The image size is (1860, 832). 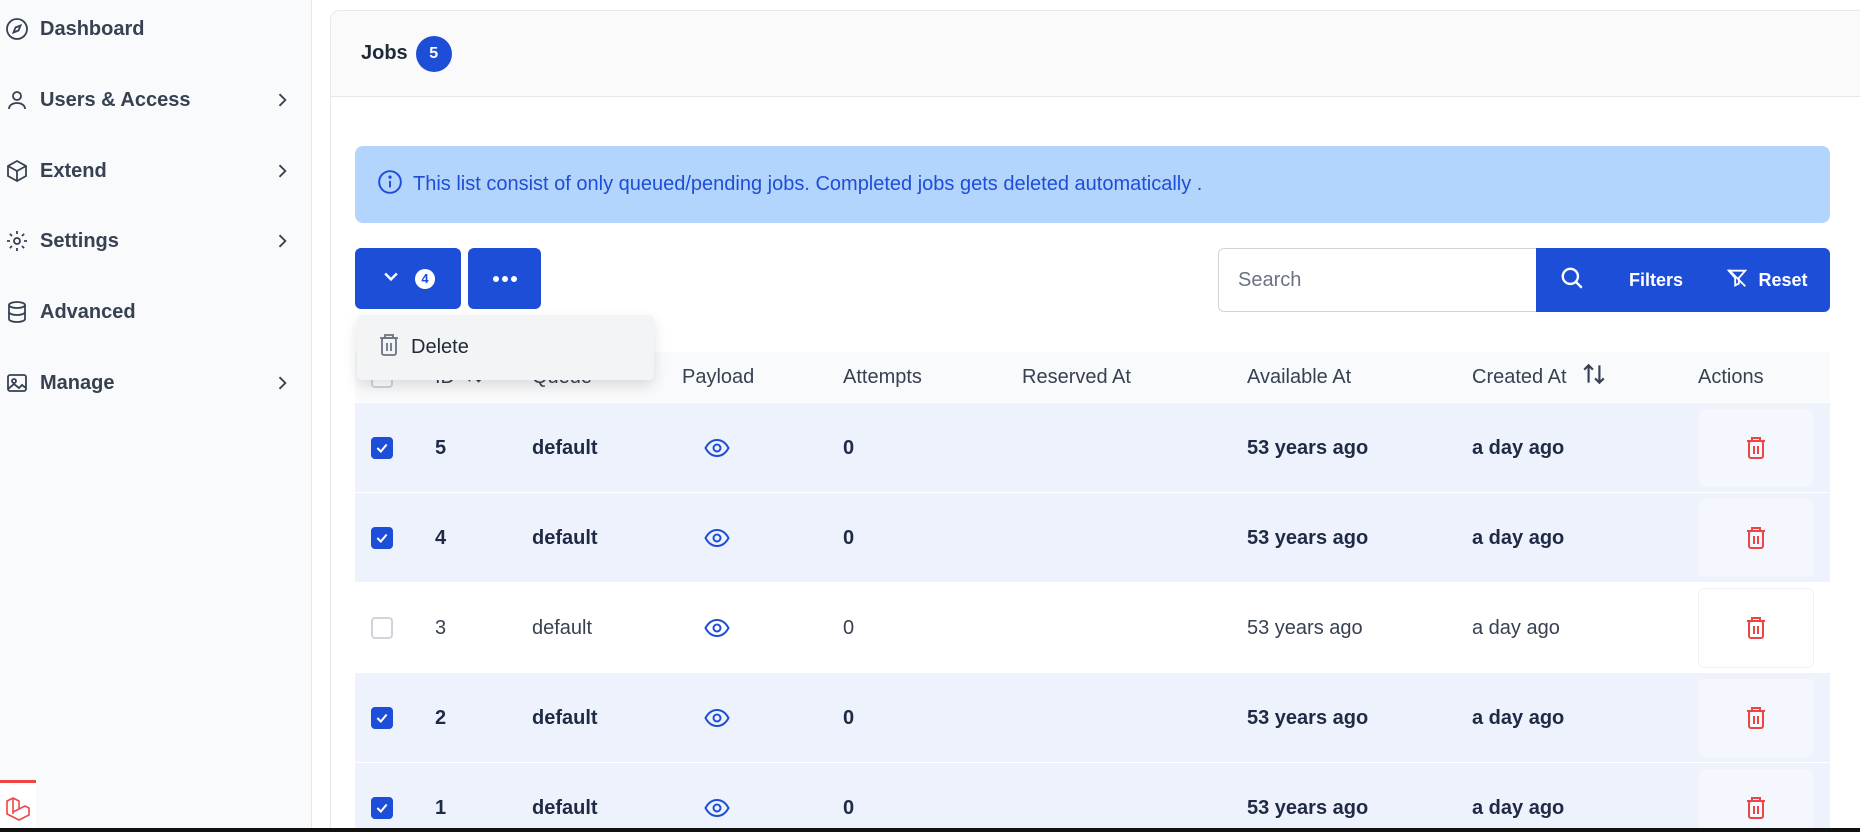 I want to click on sidebar-item-label: Settings, so click(x=79, y=240).